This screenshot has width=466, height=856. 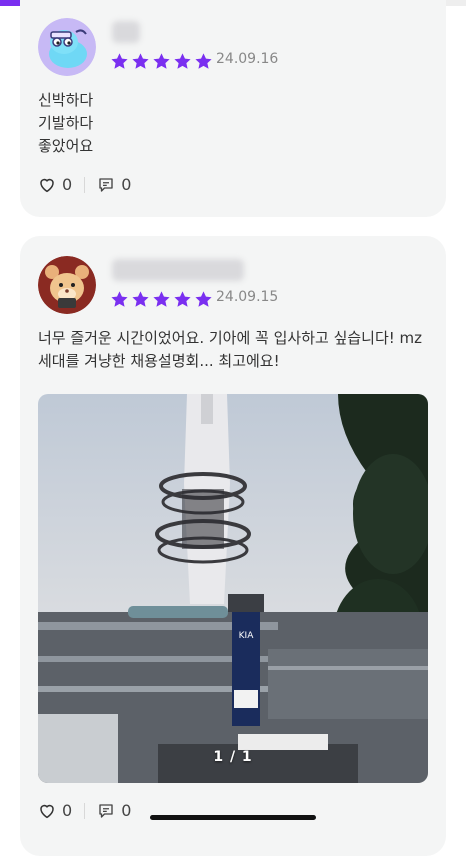 I want to click on sign-logo: KIA, so click(x=247, y=636).